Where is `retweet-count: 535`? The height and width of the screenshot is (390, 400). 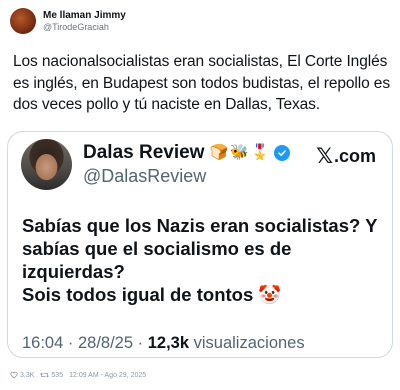
retweet-count: 535 is located at coordinates (57, 375).